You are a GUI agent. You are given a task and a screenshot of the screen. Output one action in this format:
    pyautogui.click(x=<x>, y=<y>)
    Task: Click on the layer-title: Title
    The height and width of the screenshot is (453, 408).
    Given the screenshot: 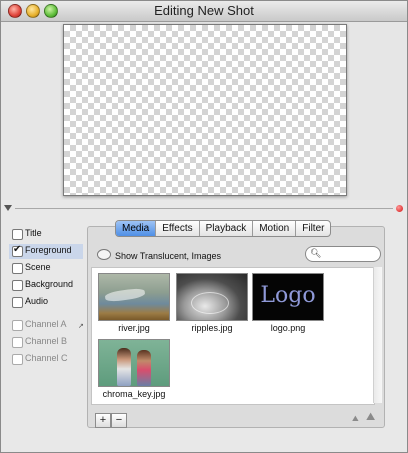 What is the action you would take?
    pyautogui.click(x=46, y=234)
    